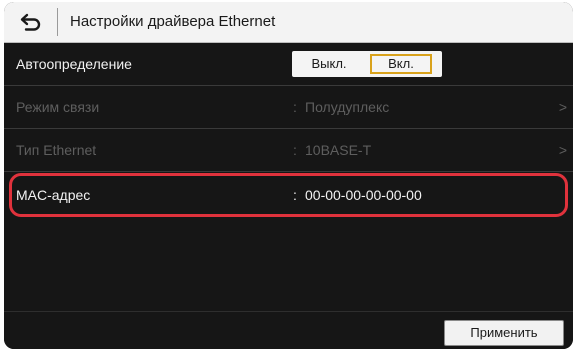  I want to click on setting-value: 00-00-00-00-00-00, so click(363, 195).